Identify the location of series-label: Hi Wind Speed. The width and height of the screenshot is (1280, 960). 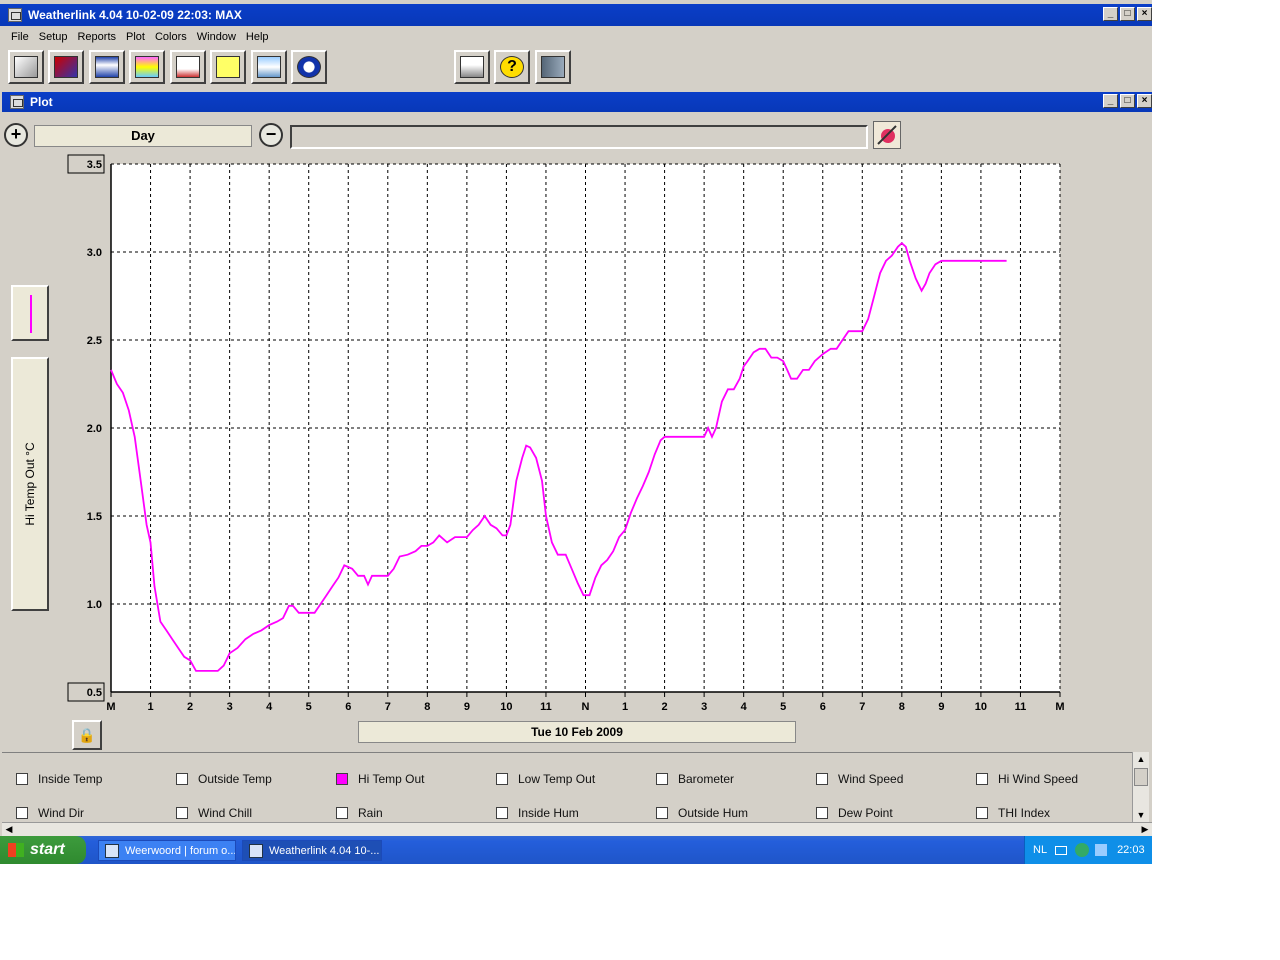
(1038, 779).